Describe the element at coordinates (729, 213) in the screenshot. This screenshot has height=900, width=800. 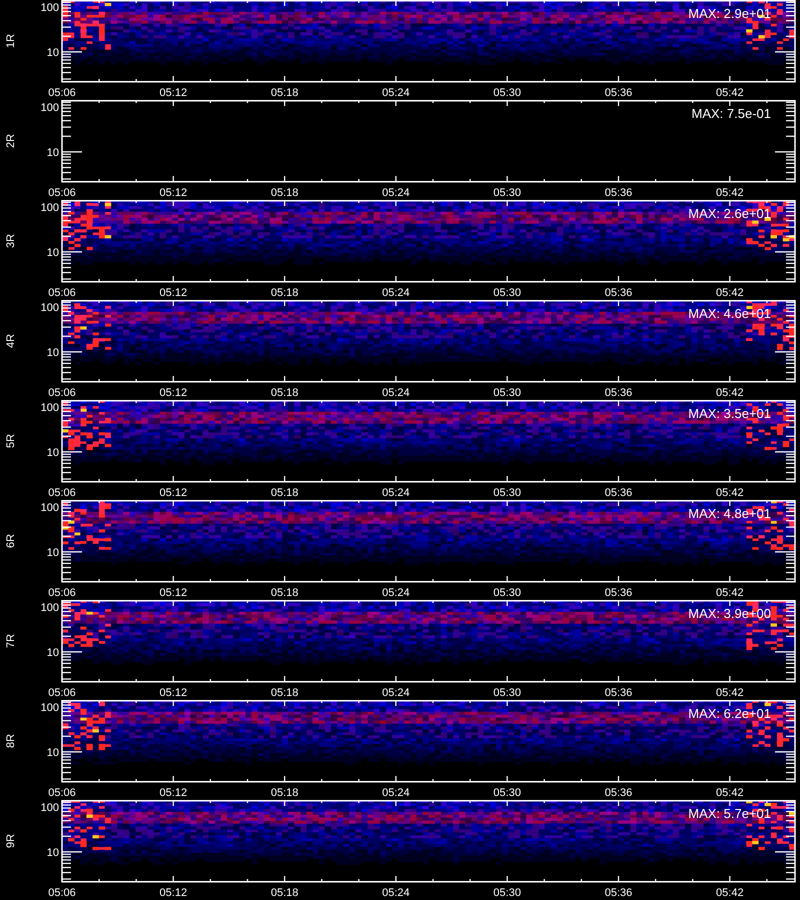
I see `max-value-label: MAX: 2.6e+01` at that location.